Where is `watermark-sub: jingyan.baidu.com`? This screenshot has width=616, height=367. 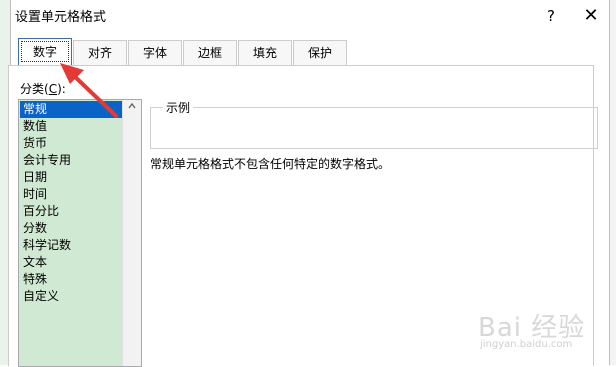
watermark-sub: jingyan.baidu.com is located at coordinates (526, 344).